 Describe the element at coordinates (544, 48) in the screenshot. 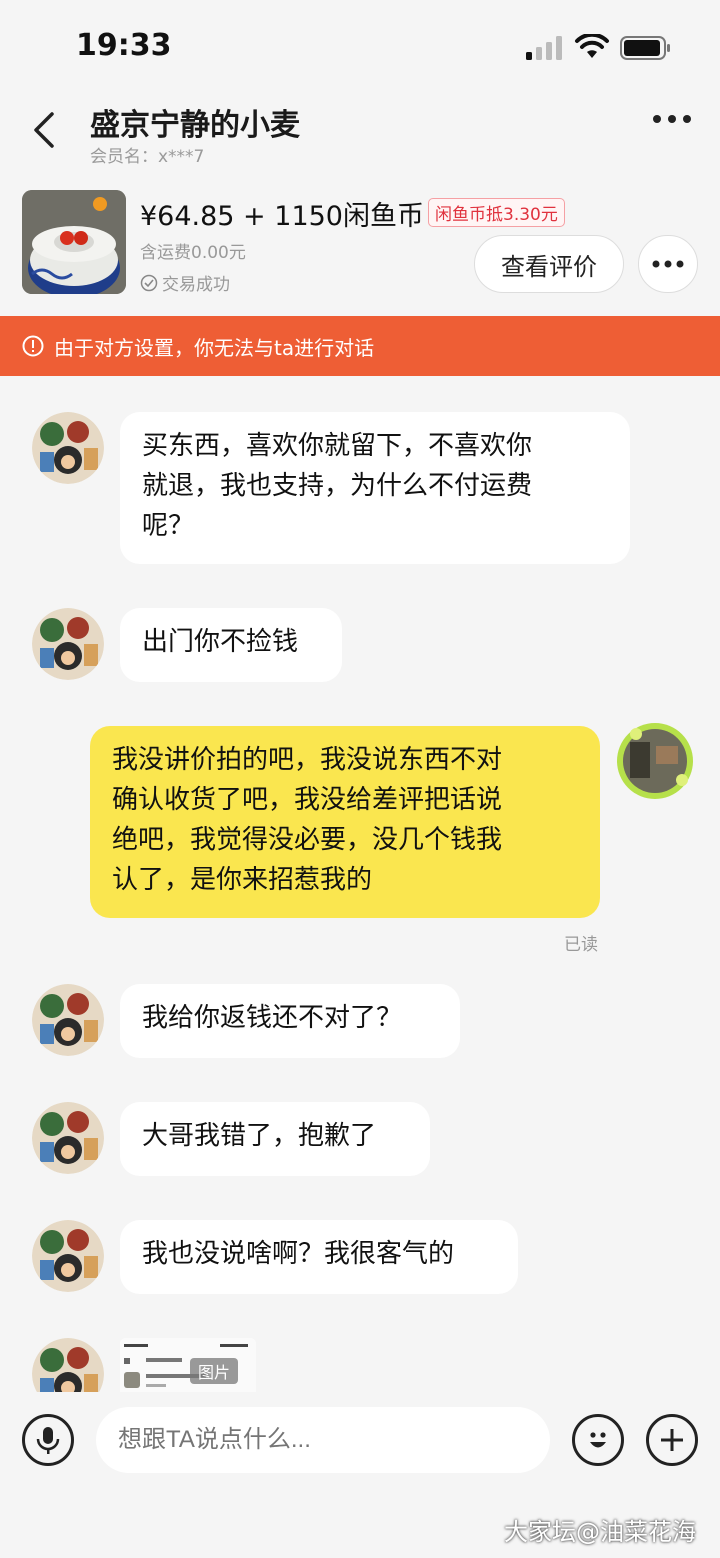

I see `signal-icon` at that location.